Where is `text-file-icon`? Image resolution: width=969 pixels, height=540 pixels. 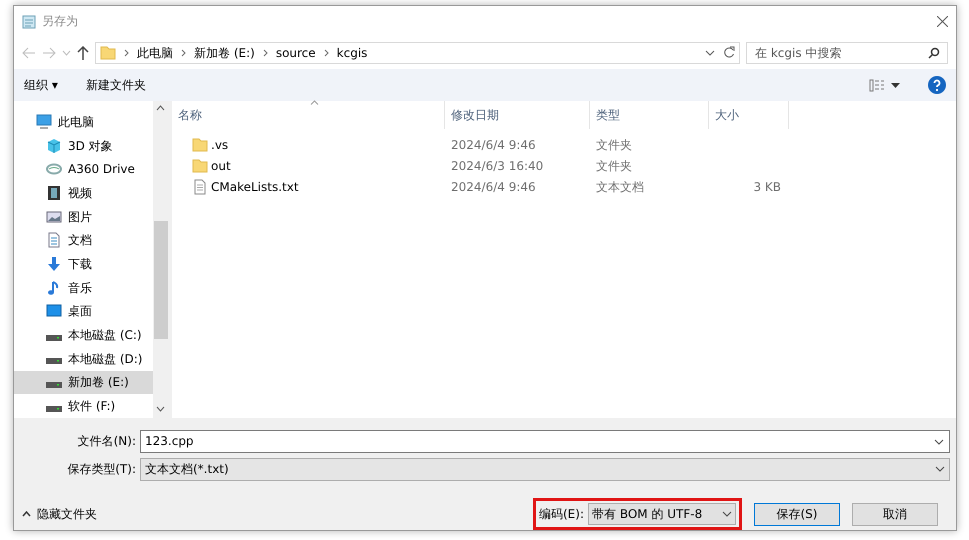
text-file-icon is located at coordinates (200, 186).